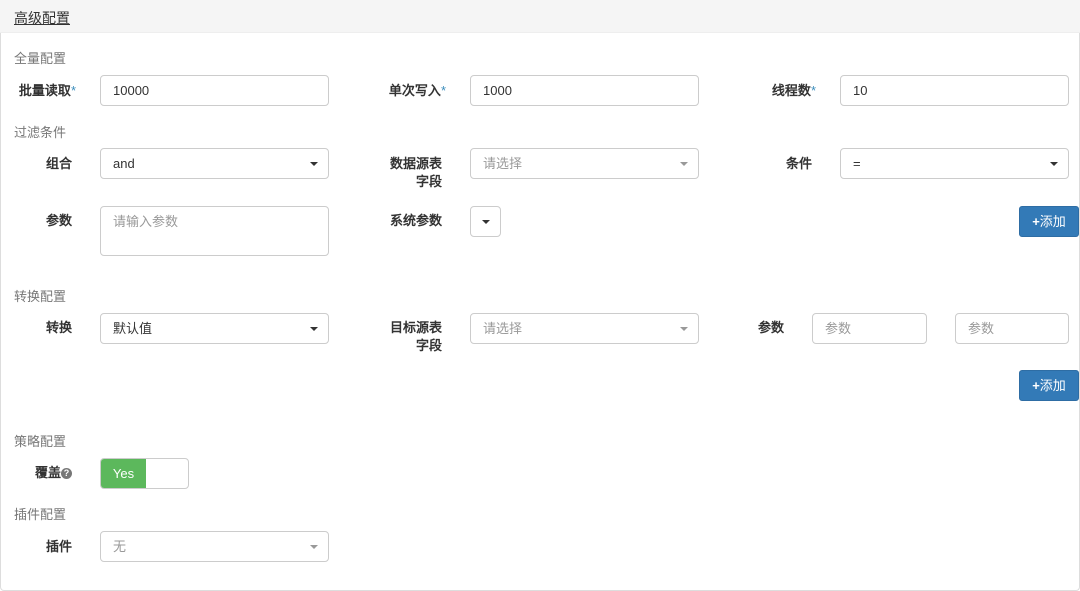 This screenshot has width=1080, height=591. I want to click on plugin-label: 插件, so click(58, 546).